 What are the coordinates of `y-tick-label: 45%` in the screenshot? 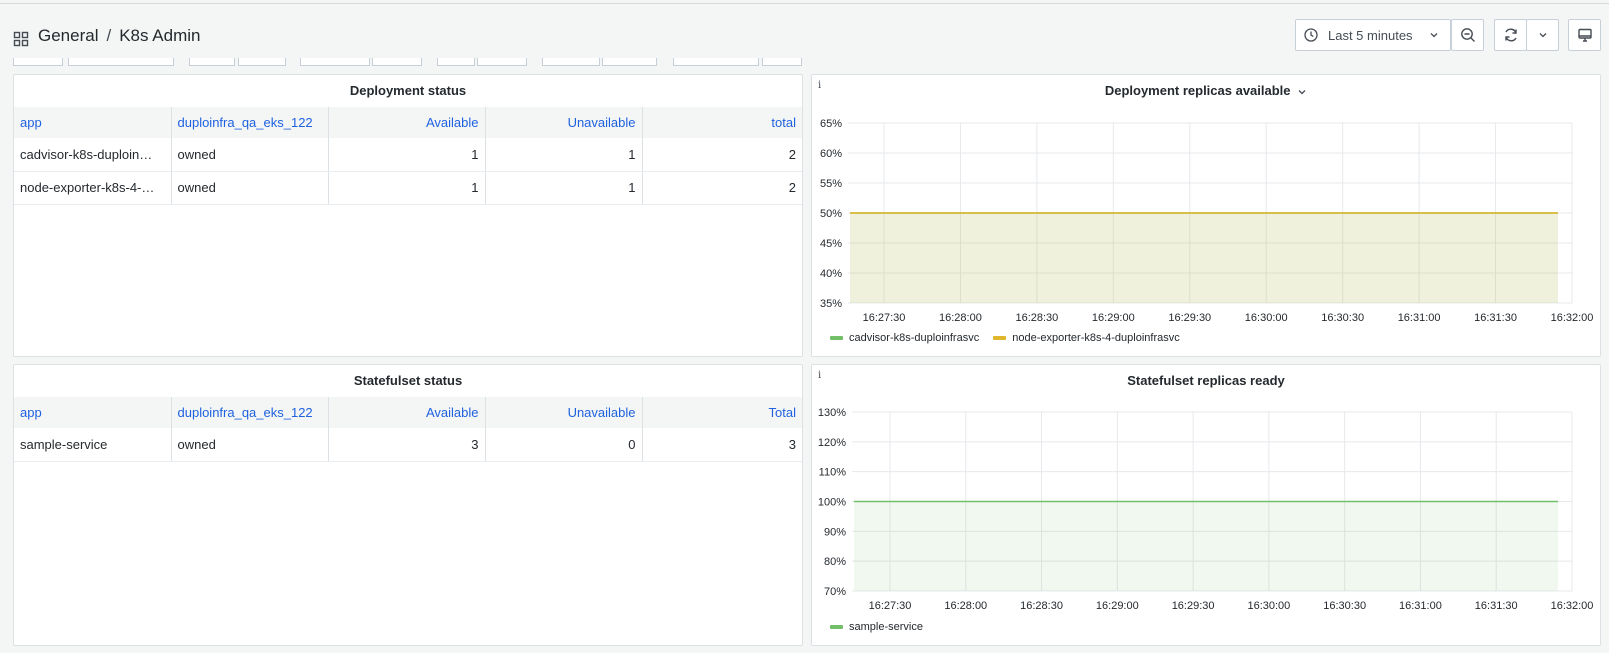 It's located at (831, 244).